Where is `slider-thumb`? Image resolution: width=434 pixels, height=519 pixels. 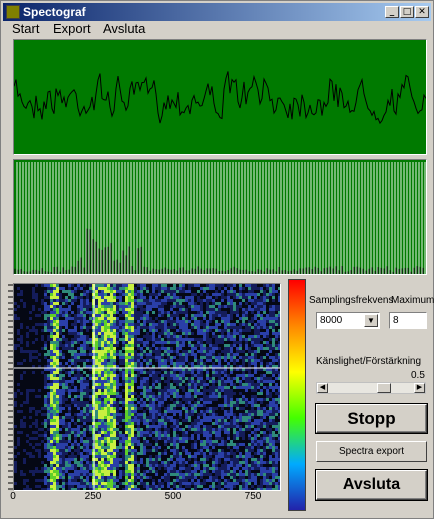
slider-thumb is located at coordinates (384, 388).